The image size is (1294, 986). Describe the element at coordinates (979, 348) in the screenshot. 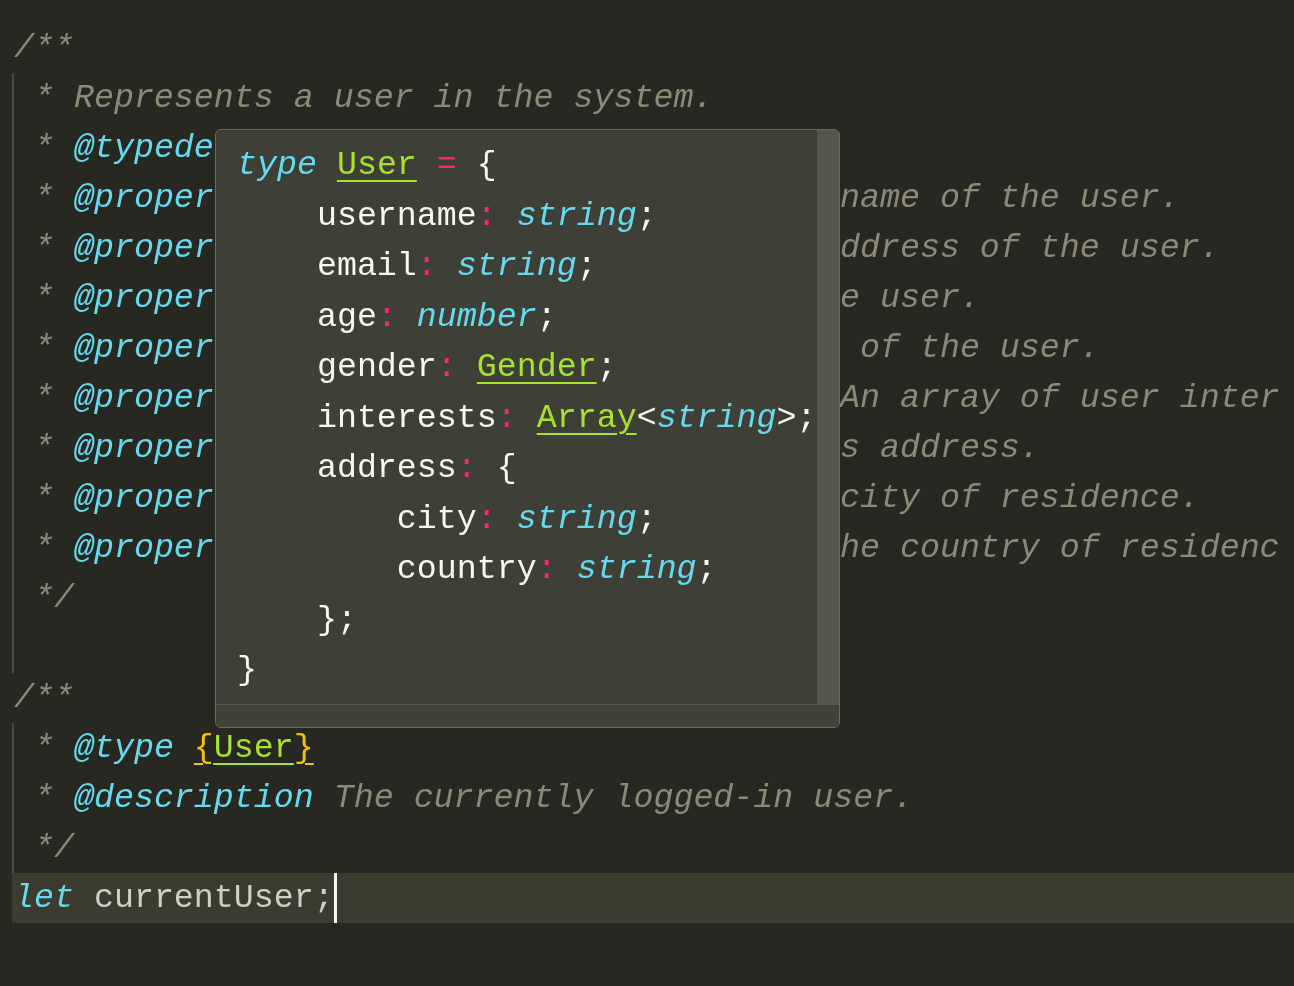

I see `code-line: of the user.` at that location.